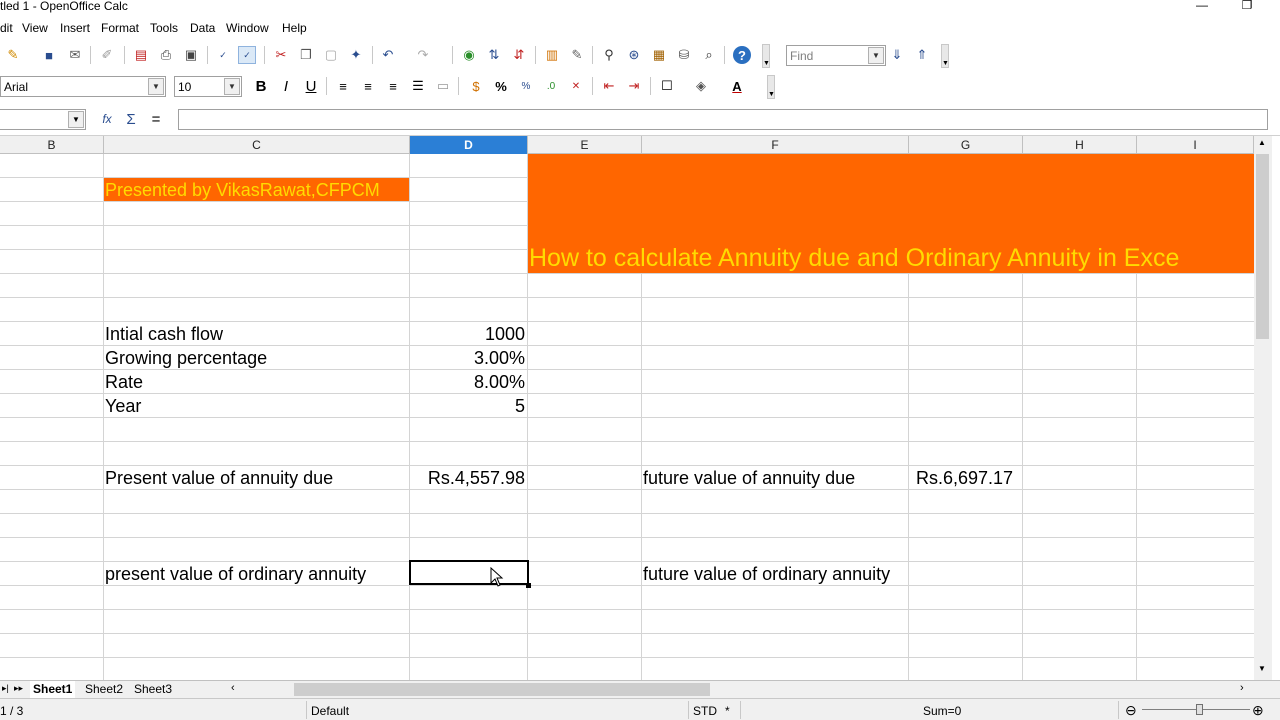  What do you see at coordinates (208, 86) in the screenshot?
I see `font-size-select: 10 ▼` at bounding box center [208, 86].